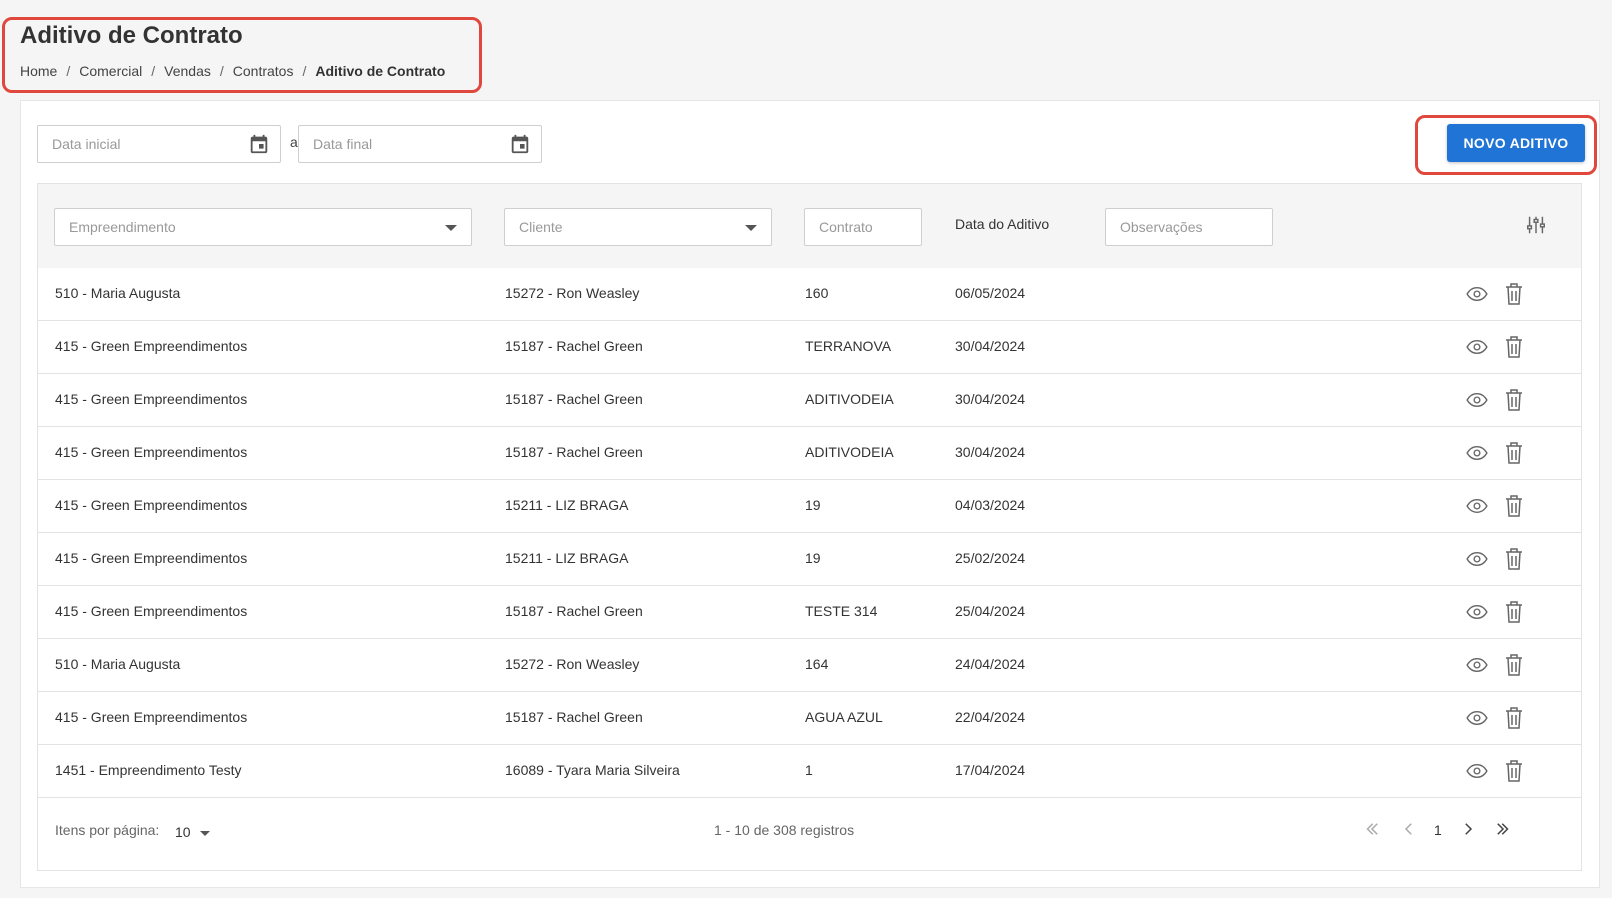 The width and height of the screenshot is (1612, 898). Describe the element at coordinates (122, 227) in the screenshot. I see `empreendimento-placeholder: Empreendimento` at that location.